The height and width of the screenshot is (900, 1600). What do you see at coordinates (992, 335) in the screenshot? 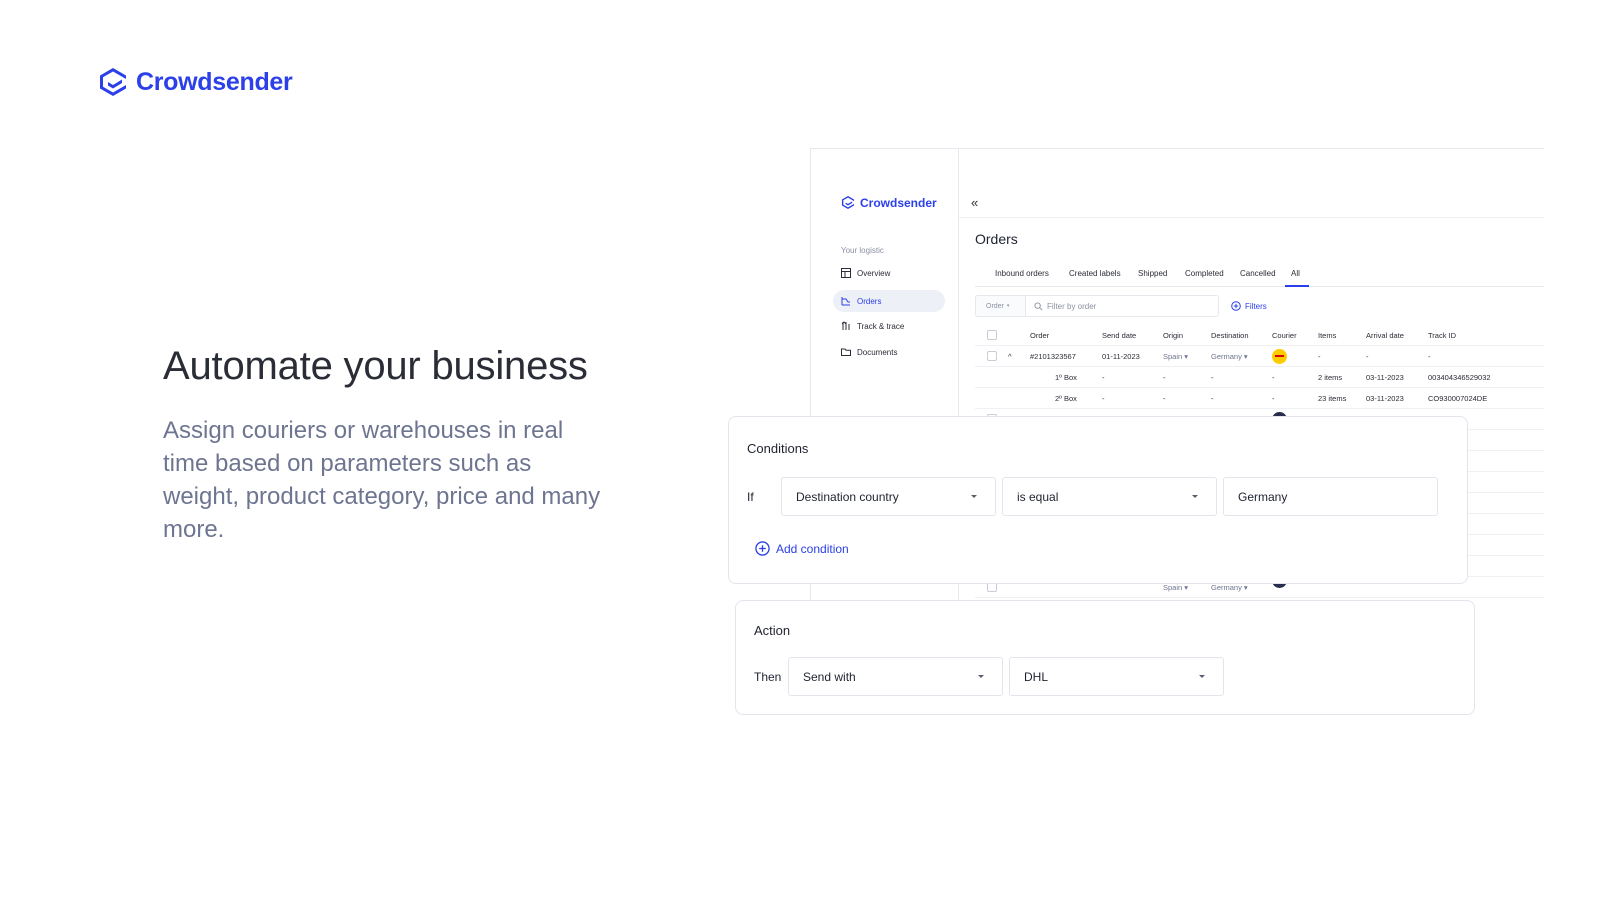
I see `select-all-checkbox` at bounding box center [992, 335].